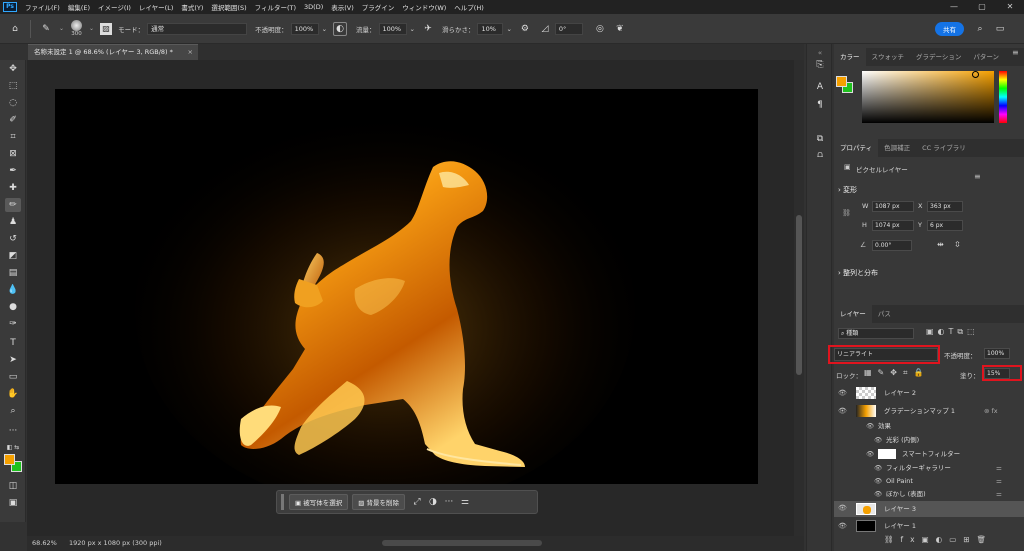 The height and width of the screenshot is (551, 1024). I want to click on layer-bottom-actions: ⛓fx▣◐▭⊞🗑, so click(938, 539).